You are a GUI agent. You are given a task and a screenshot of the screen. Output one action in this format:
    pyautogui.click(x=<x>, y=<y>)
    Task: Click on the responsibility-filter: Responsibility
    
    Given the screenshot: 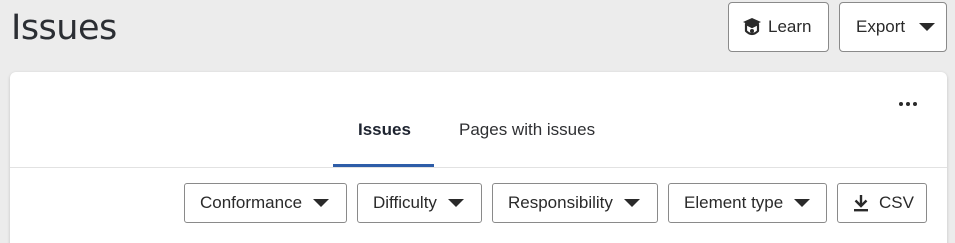 What is the action you would take?
    pyautogui.click(x=575, y=203)
    